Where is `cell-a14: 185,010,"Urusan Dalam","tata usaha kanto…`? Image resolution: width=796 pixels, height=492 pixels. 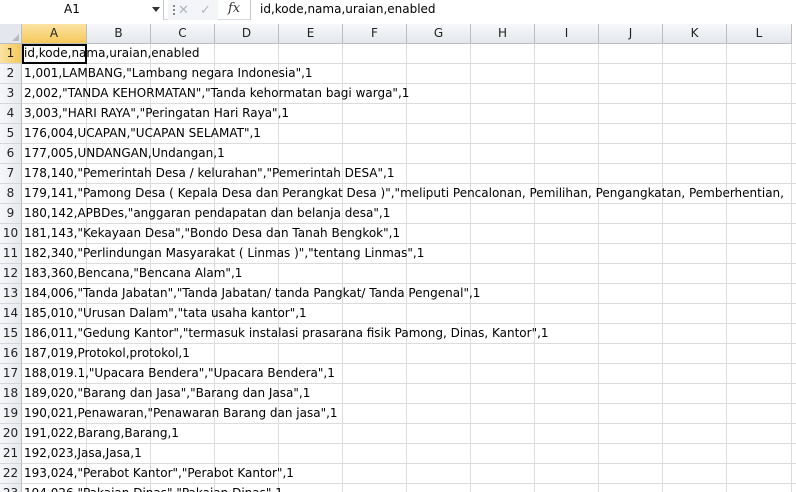 cell-a14: 185,010,"Urusan Dalam","tata usaha kanto… is located at coordinates (165, 314).